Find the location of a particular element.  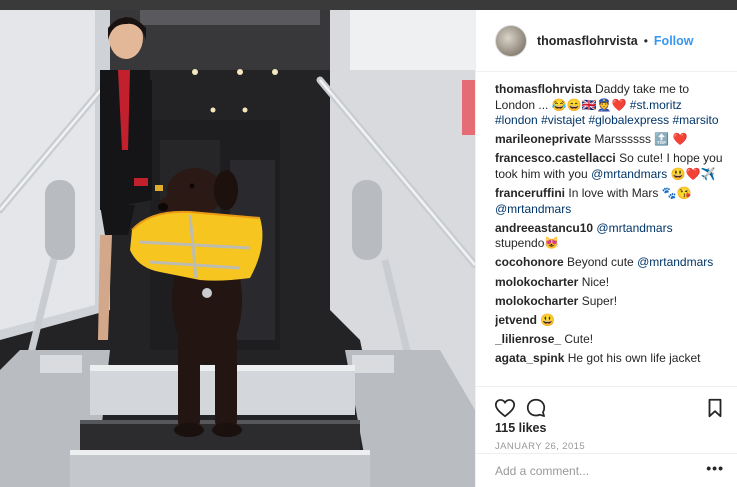

comment-username: agata_spink is located at coordinates (529, 358).